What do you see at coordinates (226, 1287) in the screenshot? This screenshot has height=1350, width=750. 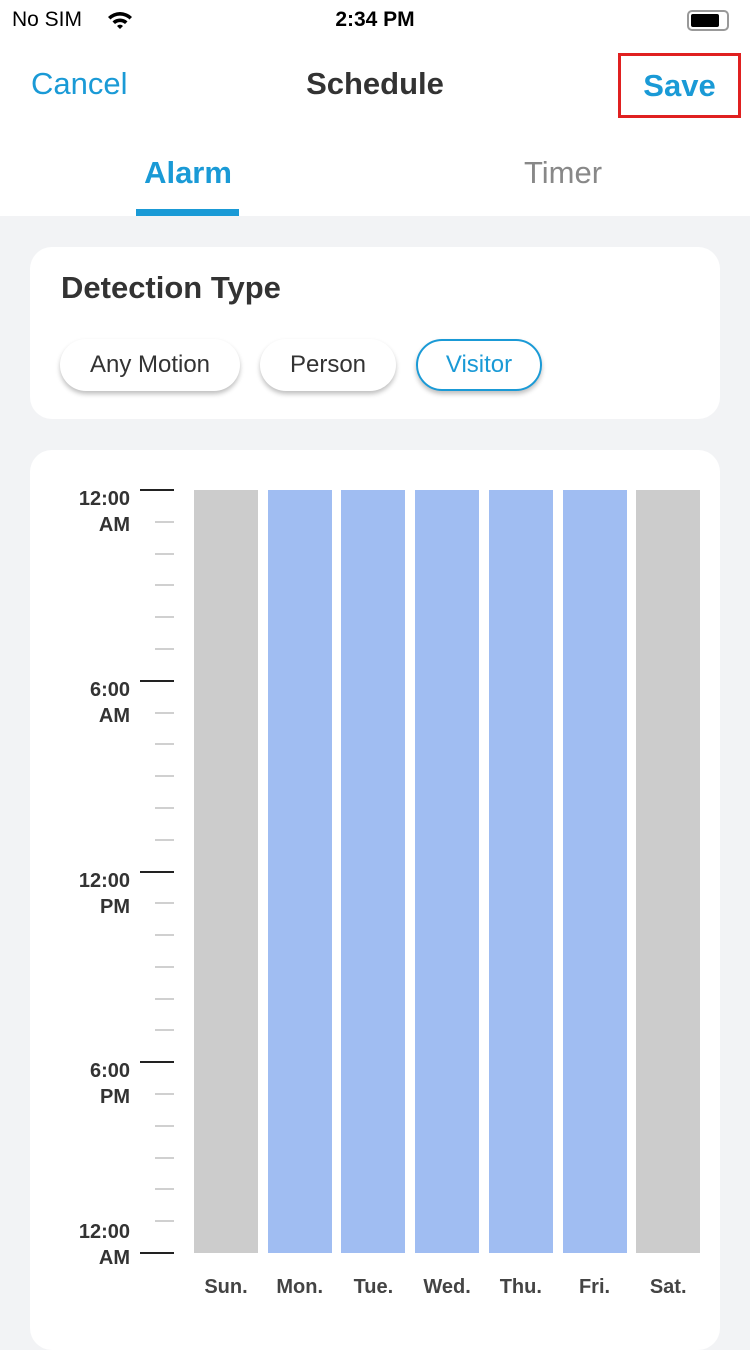 I see `day-label: Sun.` at bounding box center [226, 1287].